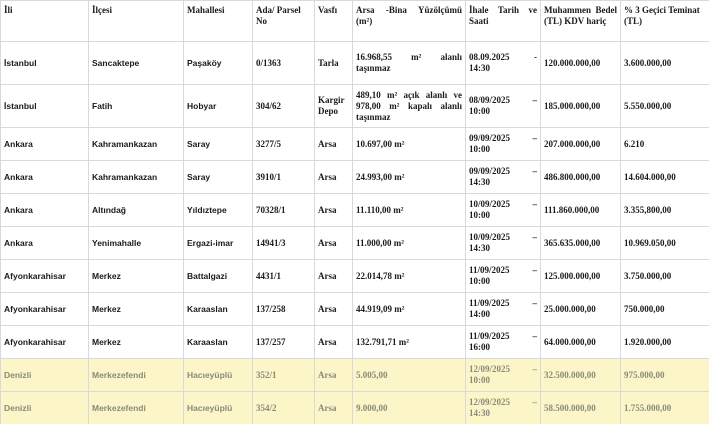  I want to click on cell-muhammen-bedel: 25.000.000,00, so click(580, 309).